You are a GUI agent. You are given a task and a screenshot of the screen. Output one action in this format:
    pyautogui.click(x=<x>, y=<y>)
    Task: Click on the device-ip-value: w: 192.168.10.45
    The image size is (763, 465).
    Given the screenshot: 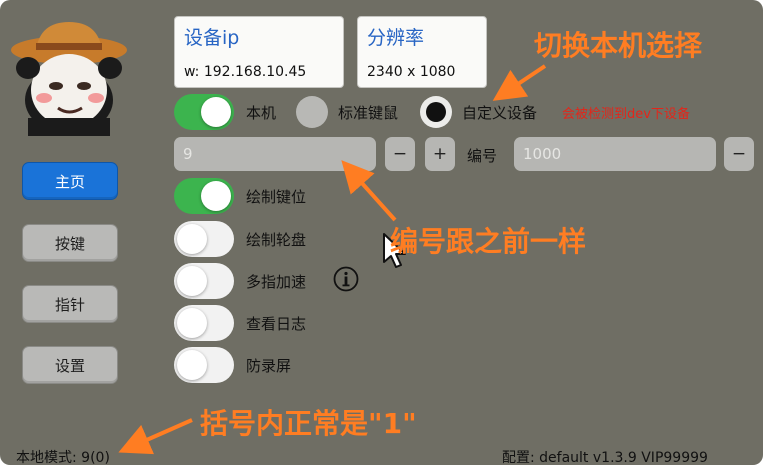 What is the action you would take?
    pyautogui.click(x=245, y=72)
    